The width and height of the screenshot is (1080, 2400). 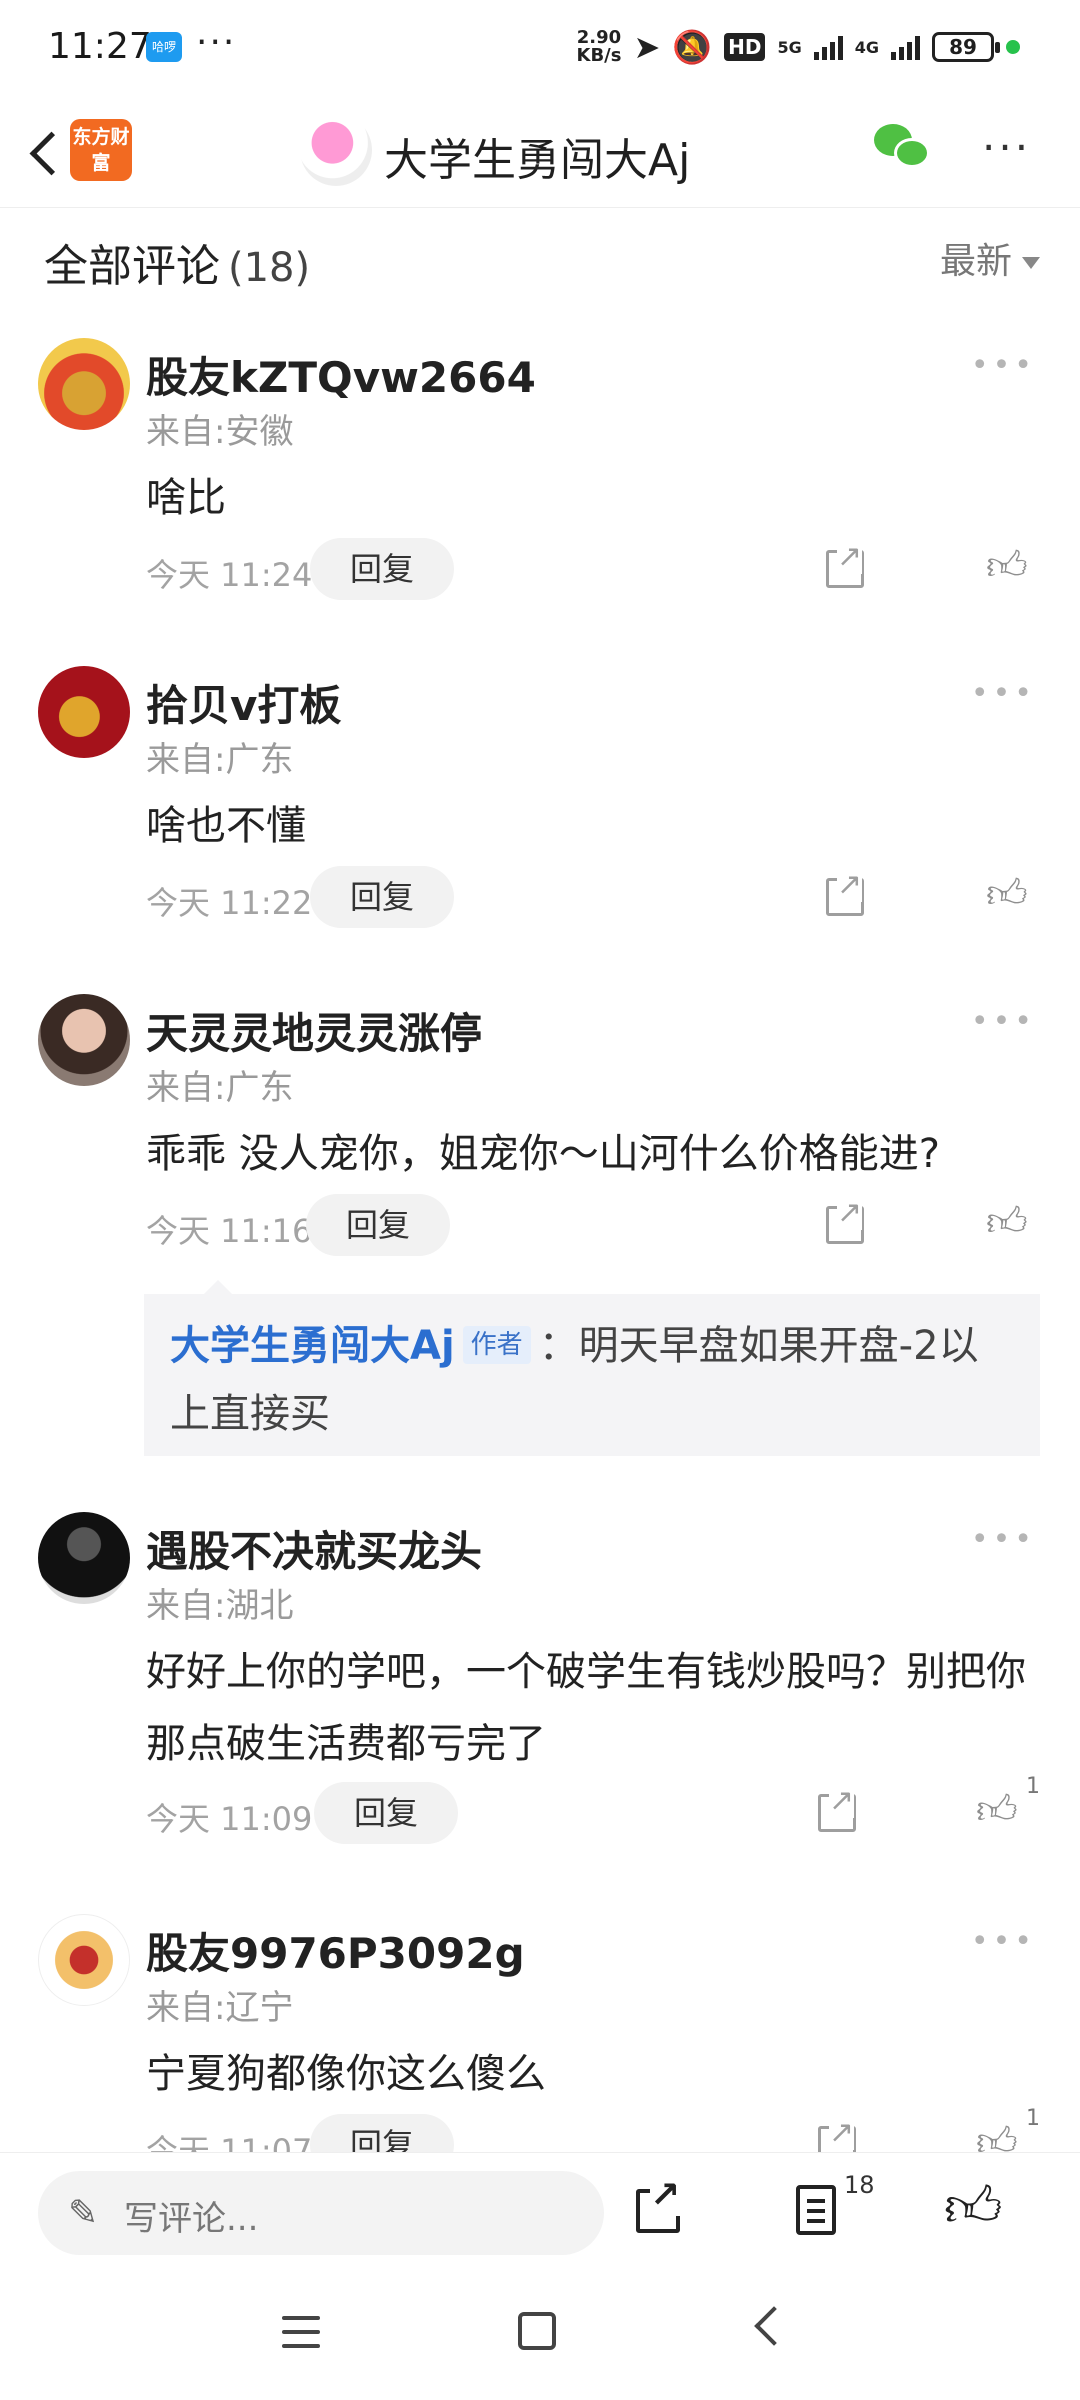 I want to click on comments-title: 全部评论 (18), so click(x=177, y=266).